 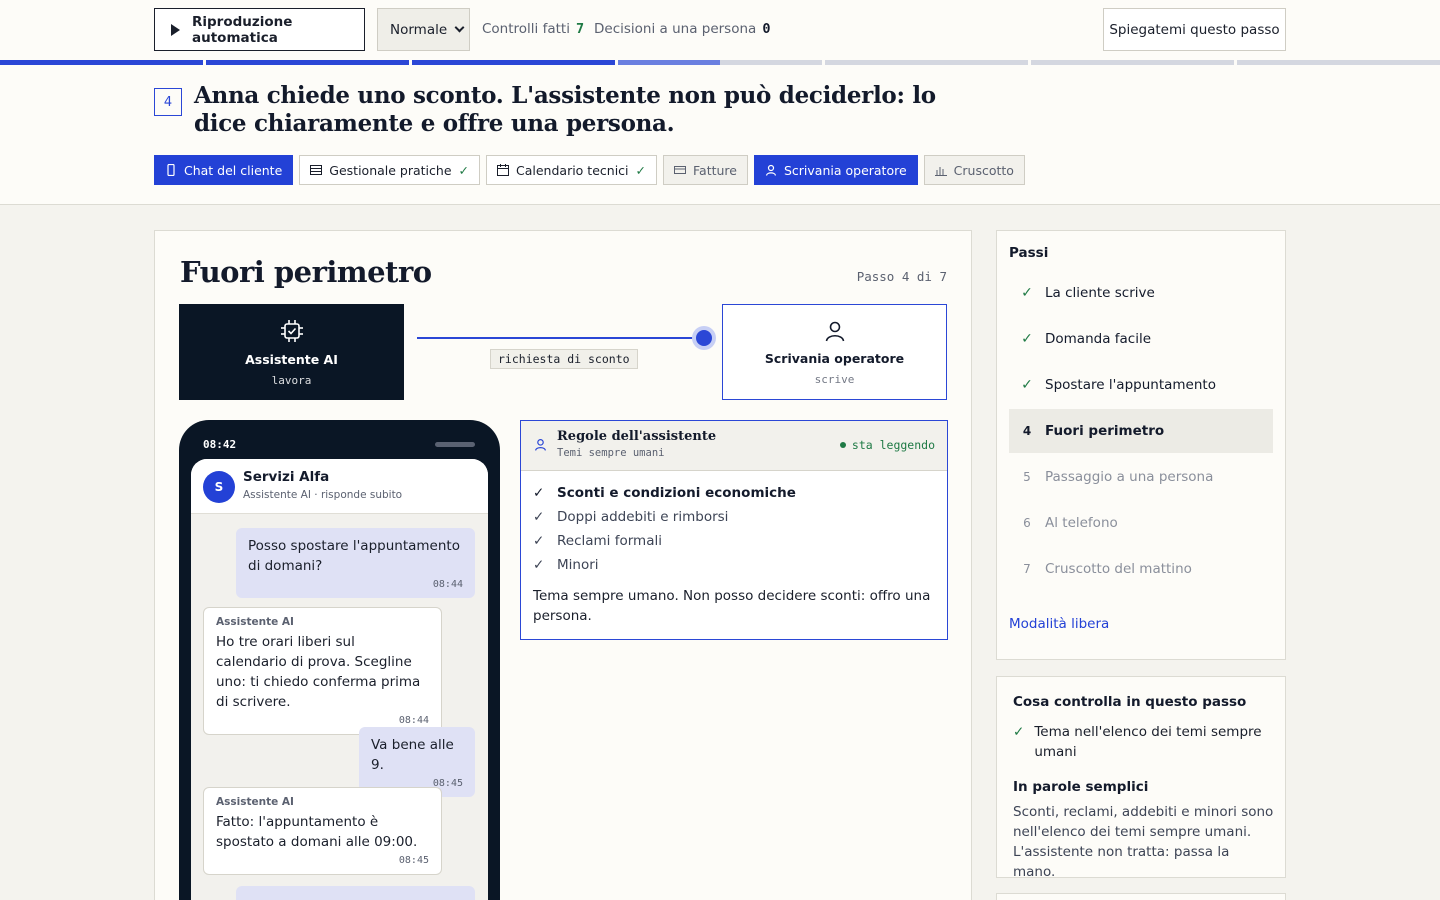 What do you see at coordinates (1130, 385) in the screenshot?
I see `step-item-label: Spostare l'appuntamento` at bounding box center [1130, 385].